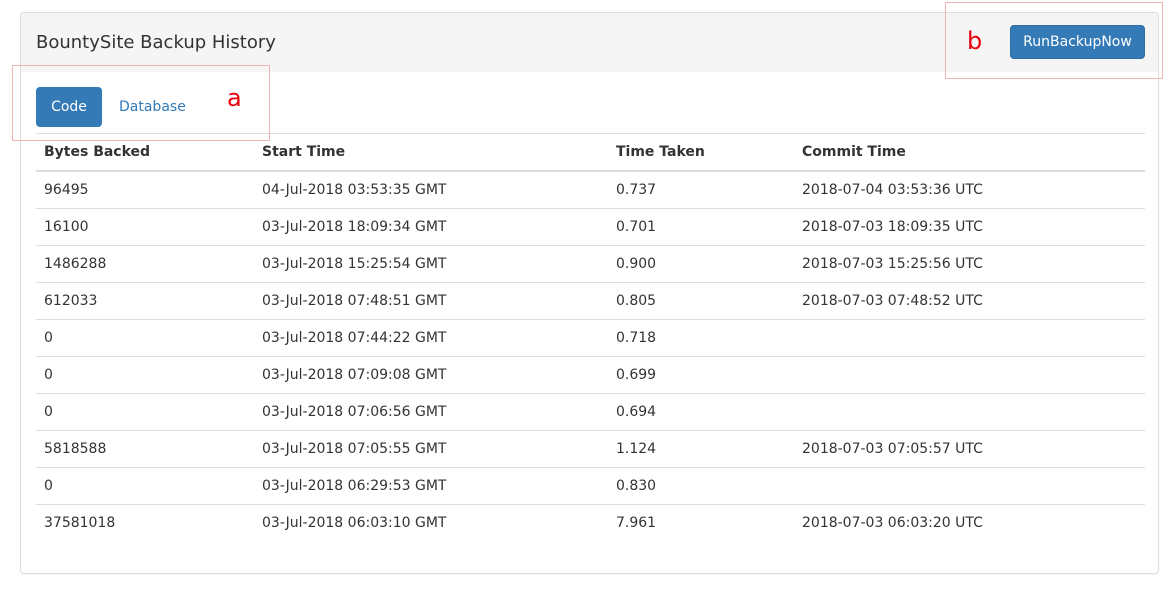 Image resolution: width=1171 pixels, height=605 pixels. Describe the element at coordinates (431, 264) in the screenshot. I see `cell-start-time: 03-Jul-2018 15:25:54 GMT` at that location.